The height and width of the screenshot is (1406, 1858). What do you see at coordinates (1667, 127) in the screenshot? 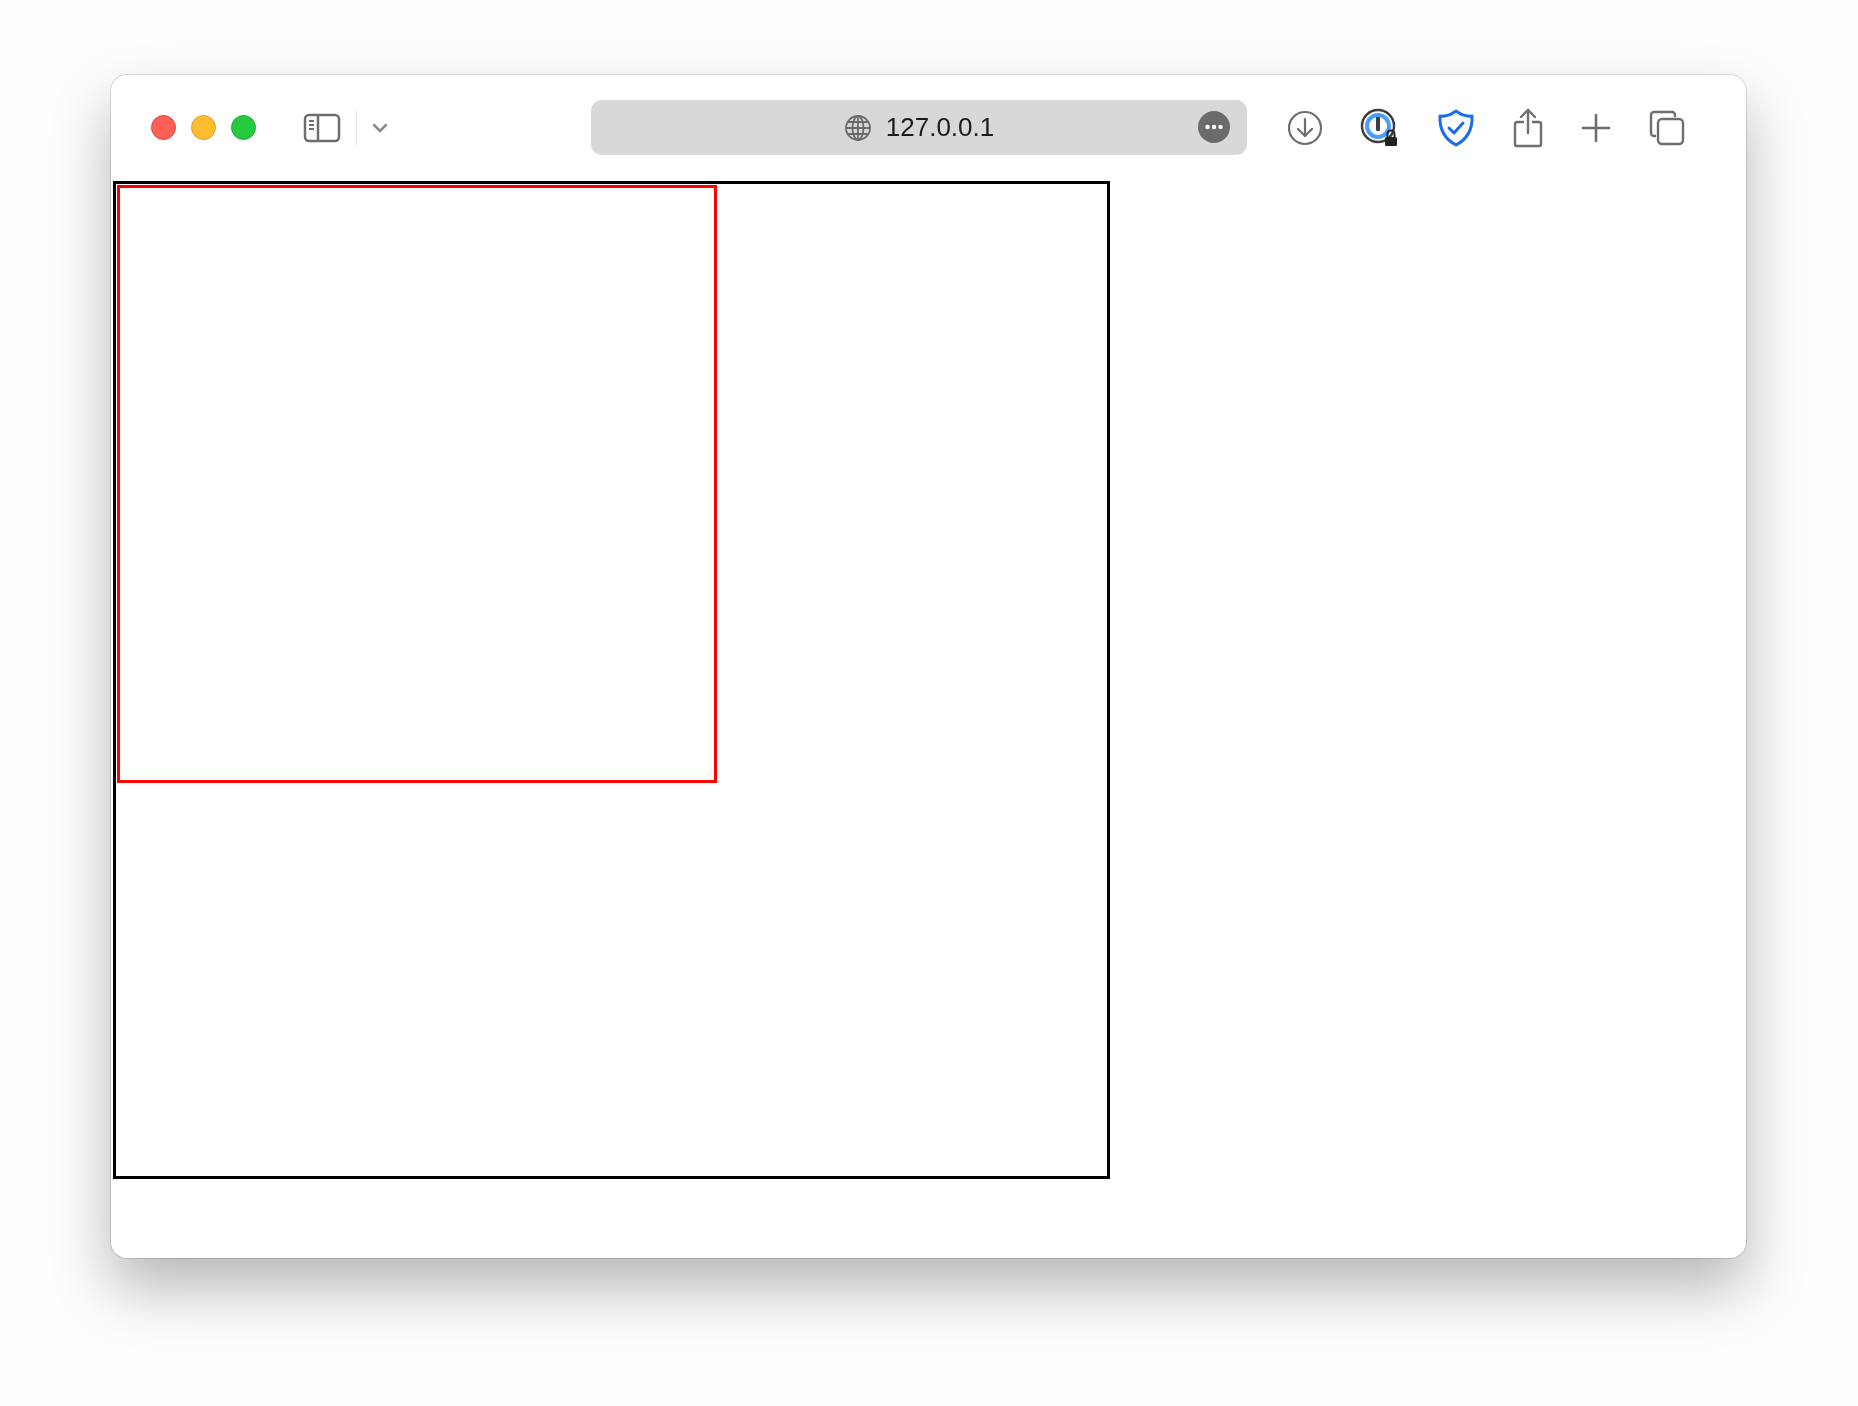
I see `tabs-overview-icon` at bounding box center [1667, 127].